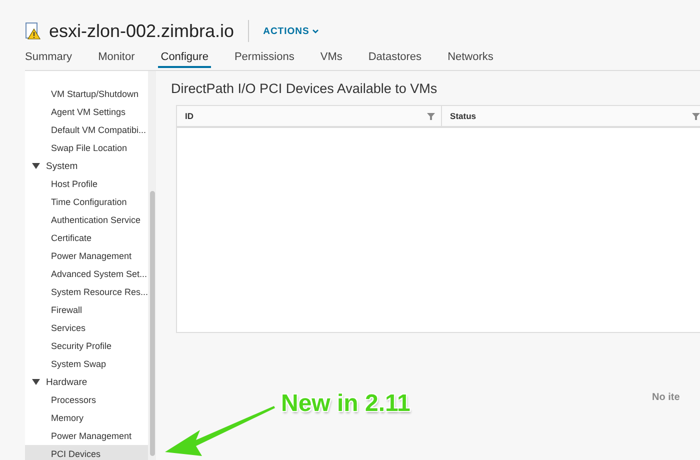 Image resolution: width=700 pixels, height=460 pixels. What do you see at coordinates (86, 220) in the screenshot?
I see `sidebar-item: Authentication Service` at bounding box center [86, 220].